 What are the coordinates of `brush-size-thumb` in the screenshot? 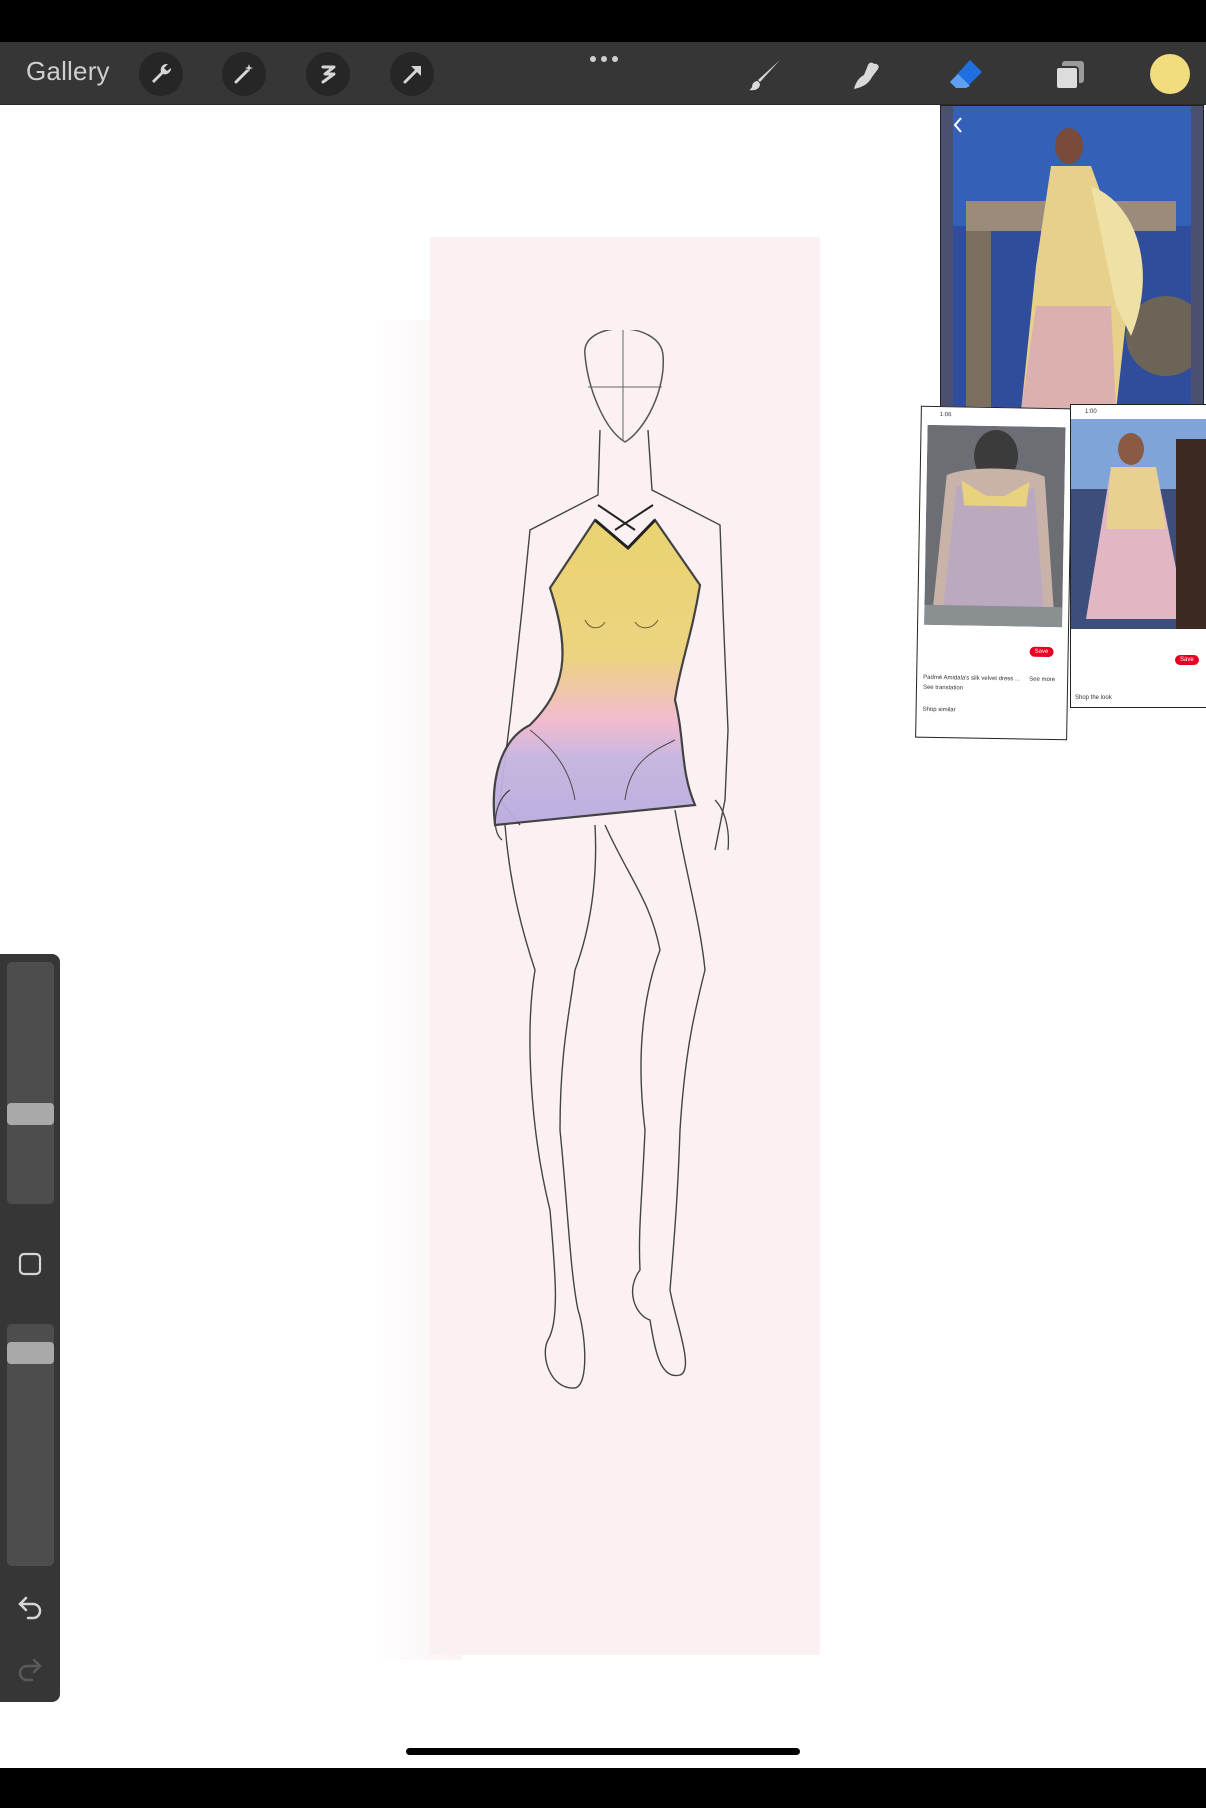 It's located at (30, 1113).